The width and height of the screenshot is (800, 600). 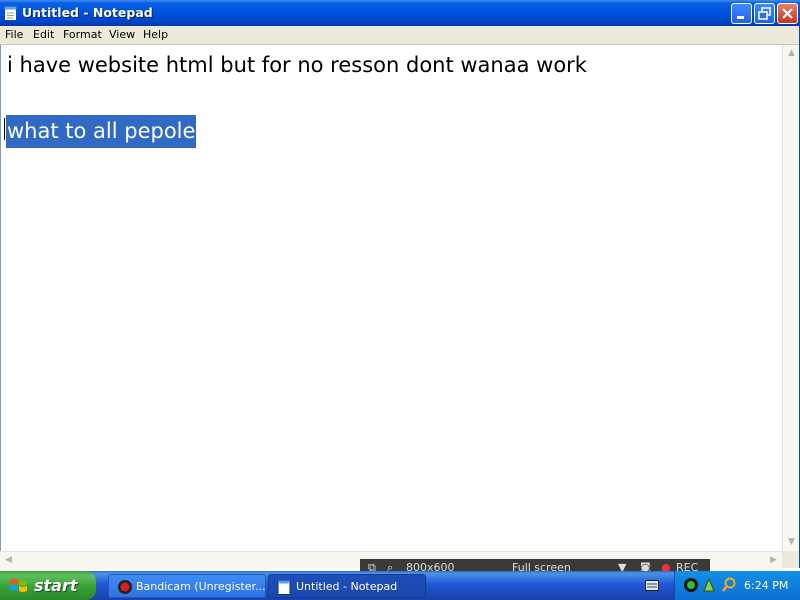 I want to click on taskbar-button-label: Untitled - Notepad, so click(x=347, y=586).